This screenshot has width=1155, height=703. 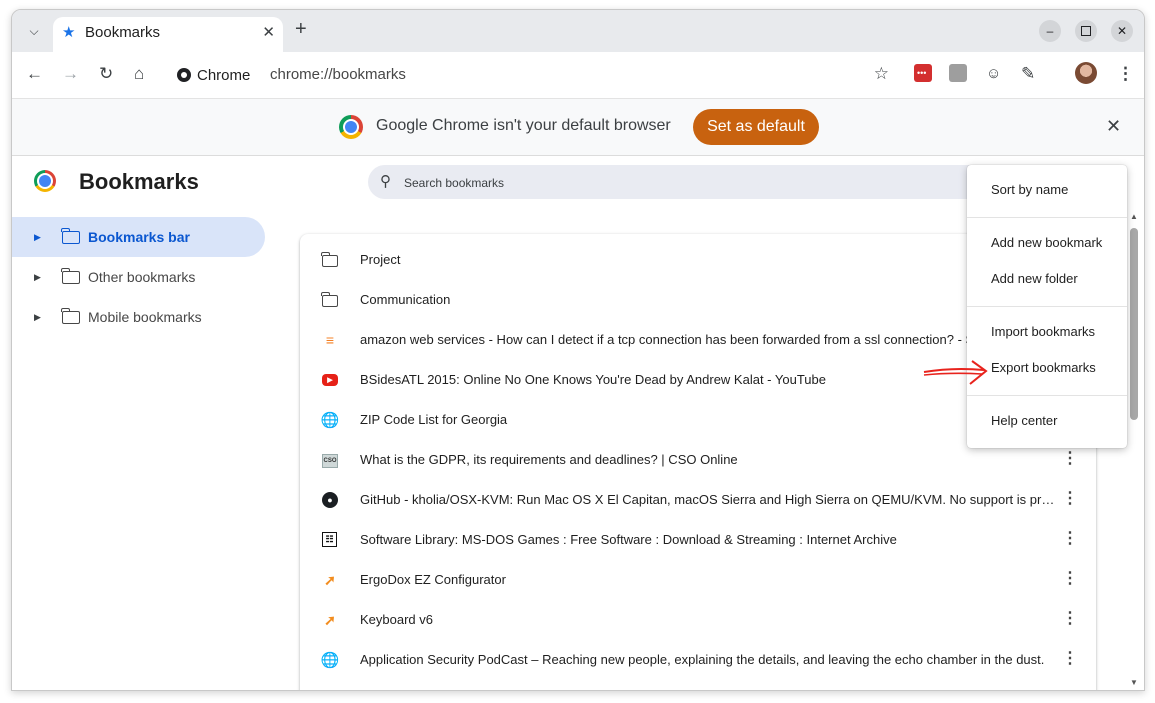 I want to click on sidebar-item-label: Bookmarks bar, so click(x=139, y=237).